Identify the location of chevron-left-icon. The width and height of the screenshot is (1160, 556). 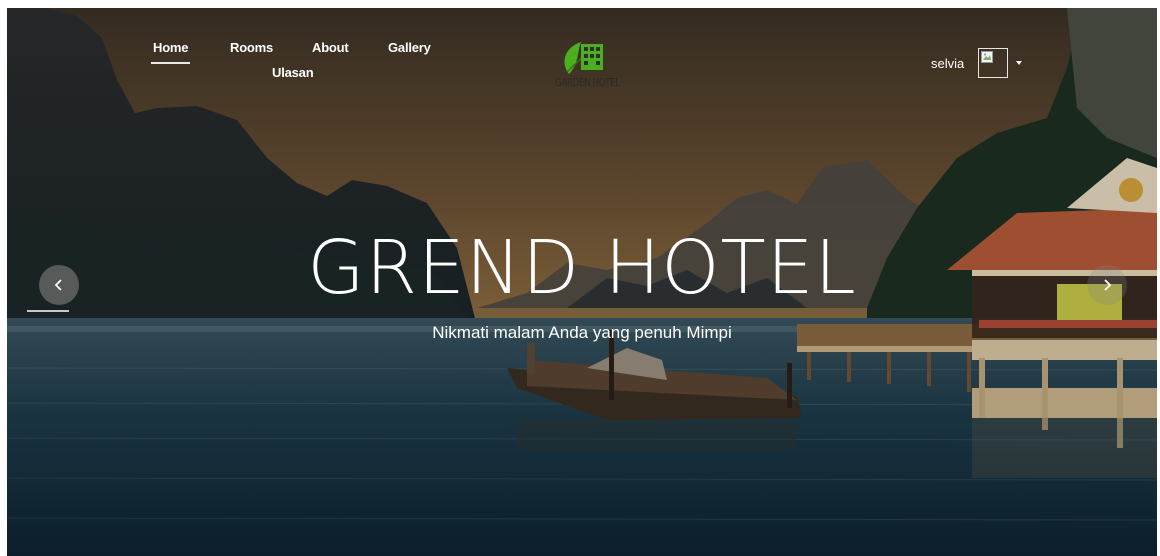
(58, 285).